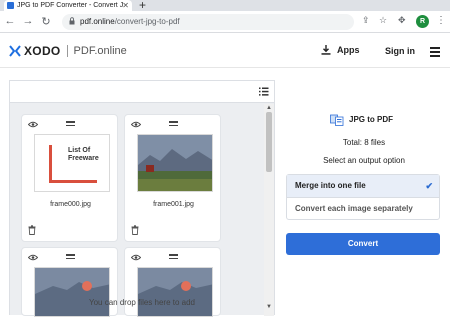  I want to click on file-card: frame001.jpg, so click(172, 178).